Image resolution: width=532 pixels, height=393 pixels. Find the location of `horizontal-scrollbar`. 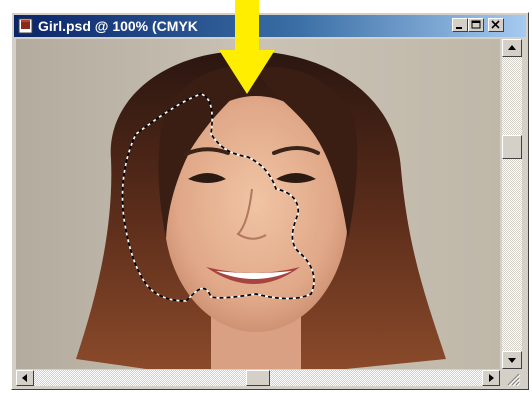

horizontal-scrollbar is located at coordinates (258, 378).